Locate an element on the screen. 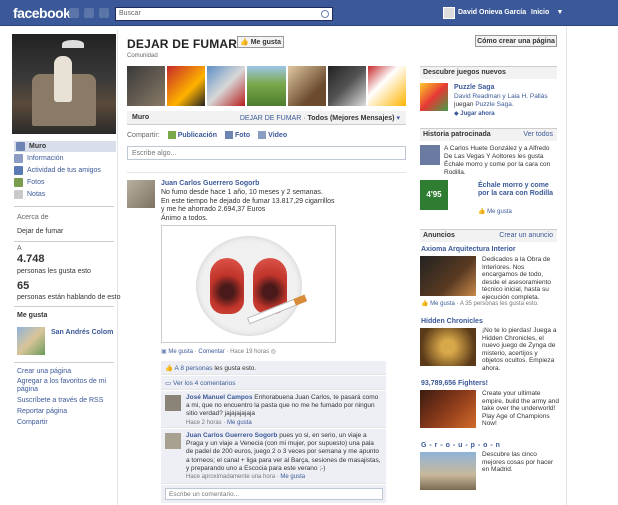  post-image is located at coordinates (248, 284).